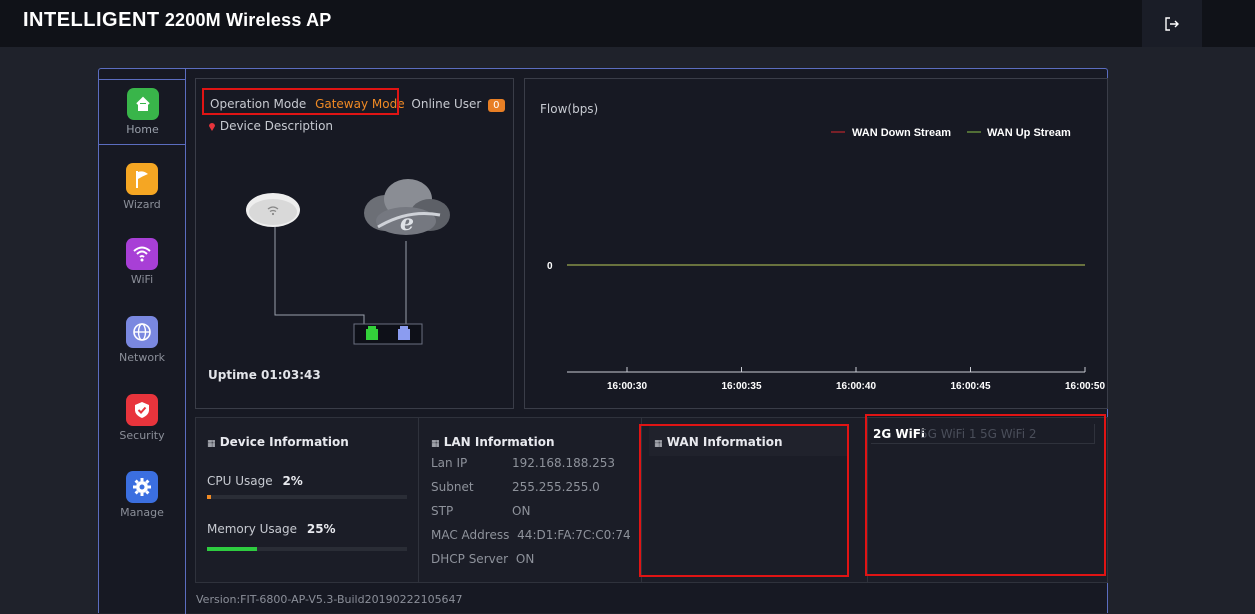  I want to click on access-point-icon, so click(273, 210).